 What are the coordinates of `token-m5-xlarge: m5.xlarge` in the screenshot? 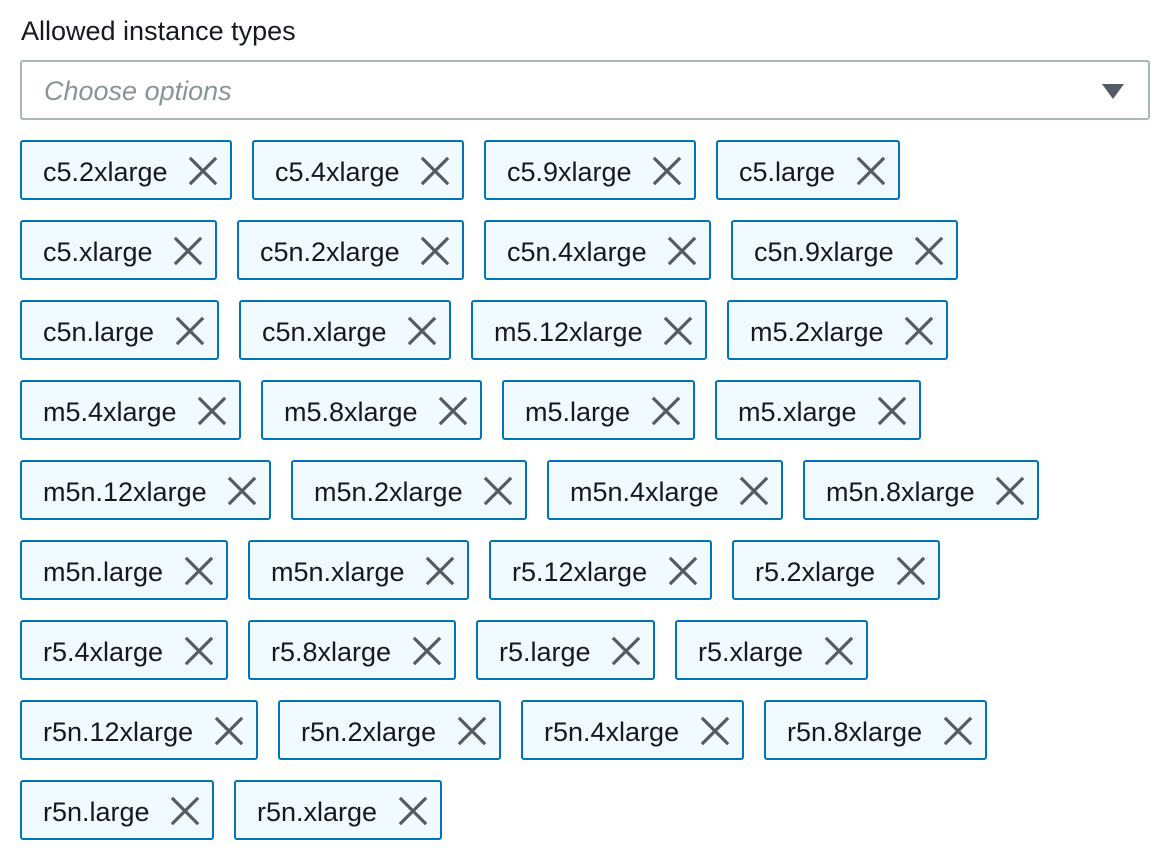 It's located at (818, 410).